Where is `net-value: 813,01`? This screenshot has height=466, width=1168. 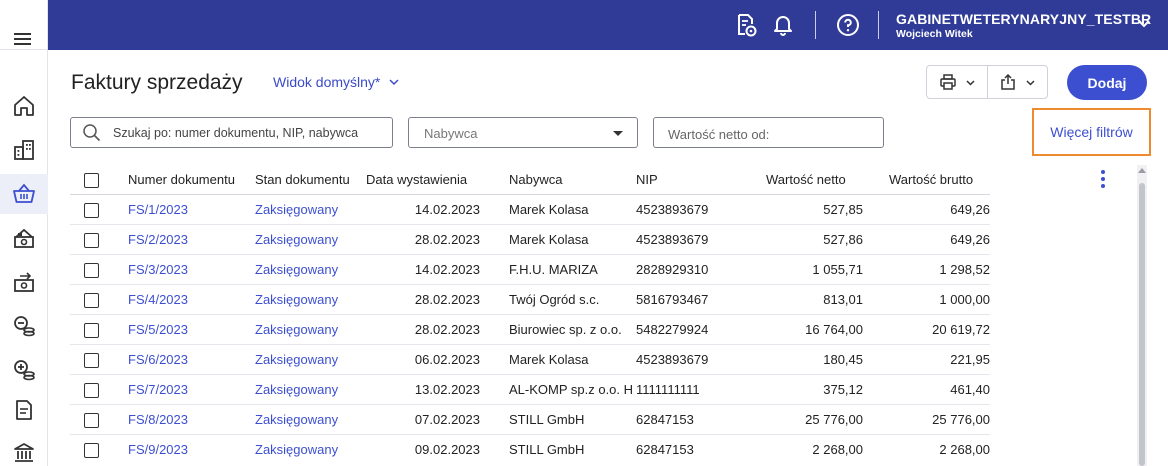 net-value: 813,01 is located at coordinates (843, 299).